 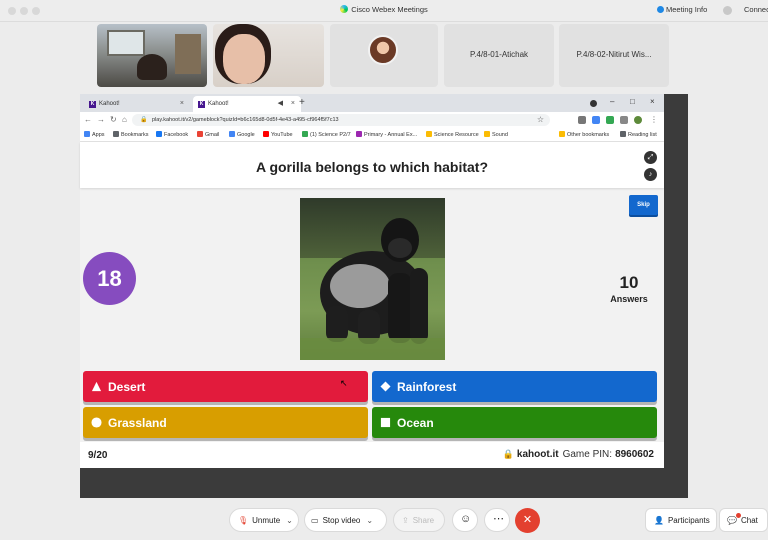 What do you see at coordinates (101, 119) in the screenshot?
I see `forward-icon: →` at bounding box center [101, 119].